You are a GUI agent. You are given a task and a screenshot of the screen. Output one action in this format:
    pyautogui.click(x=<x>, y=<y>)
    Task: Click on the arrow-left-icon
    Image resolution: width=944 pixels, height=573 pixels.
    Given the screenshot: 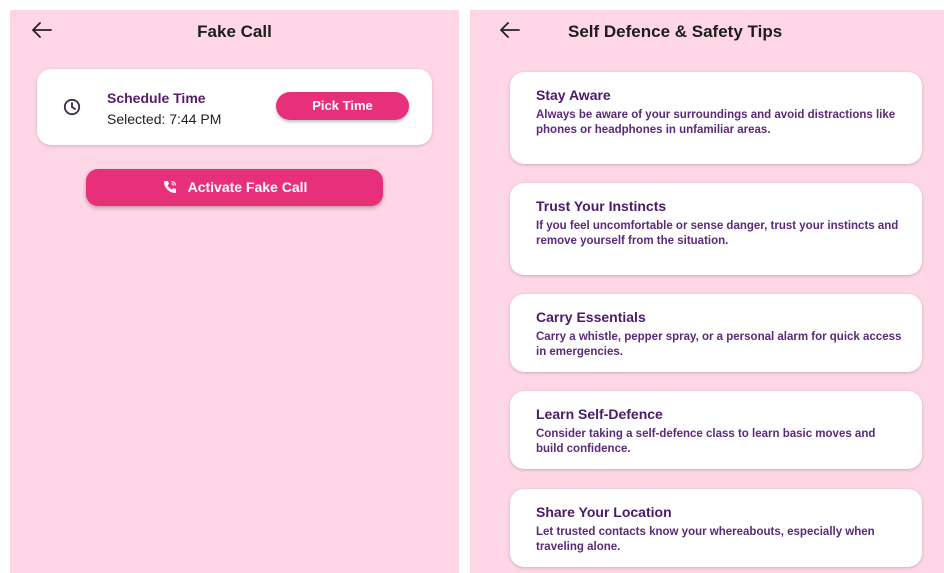 What is the action you would take?
    pyautogui.click(x=510, y=30)
    